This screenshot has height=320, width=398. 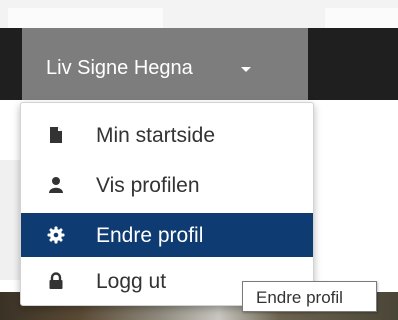 I want to click on menu-item-label: Endre profil, so click(x=150, y=235).